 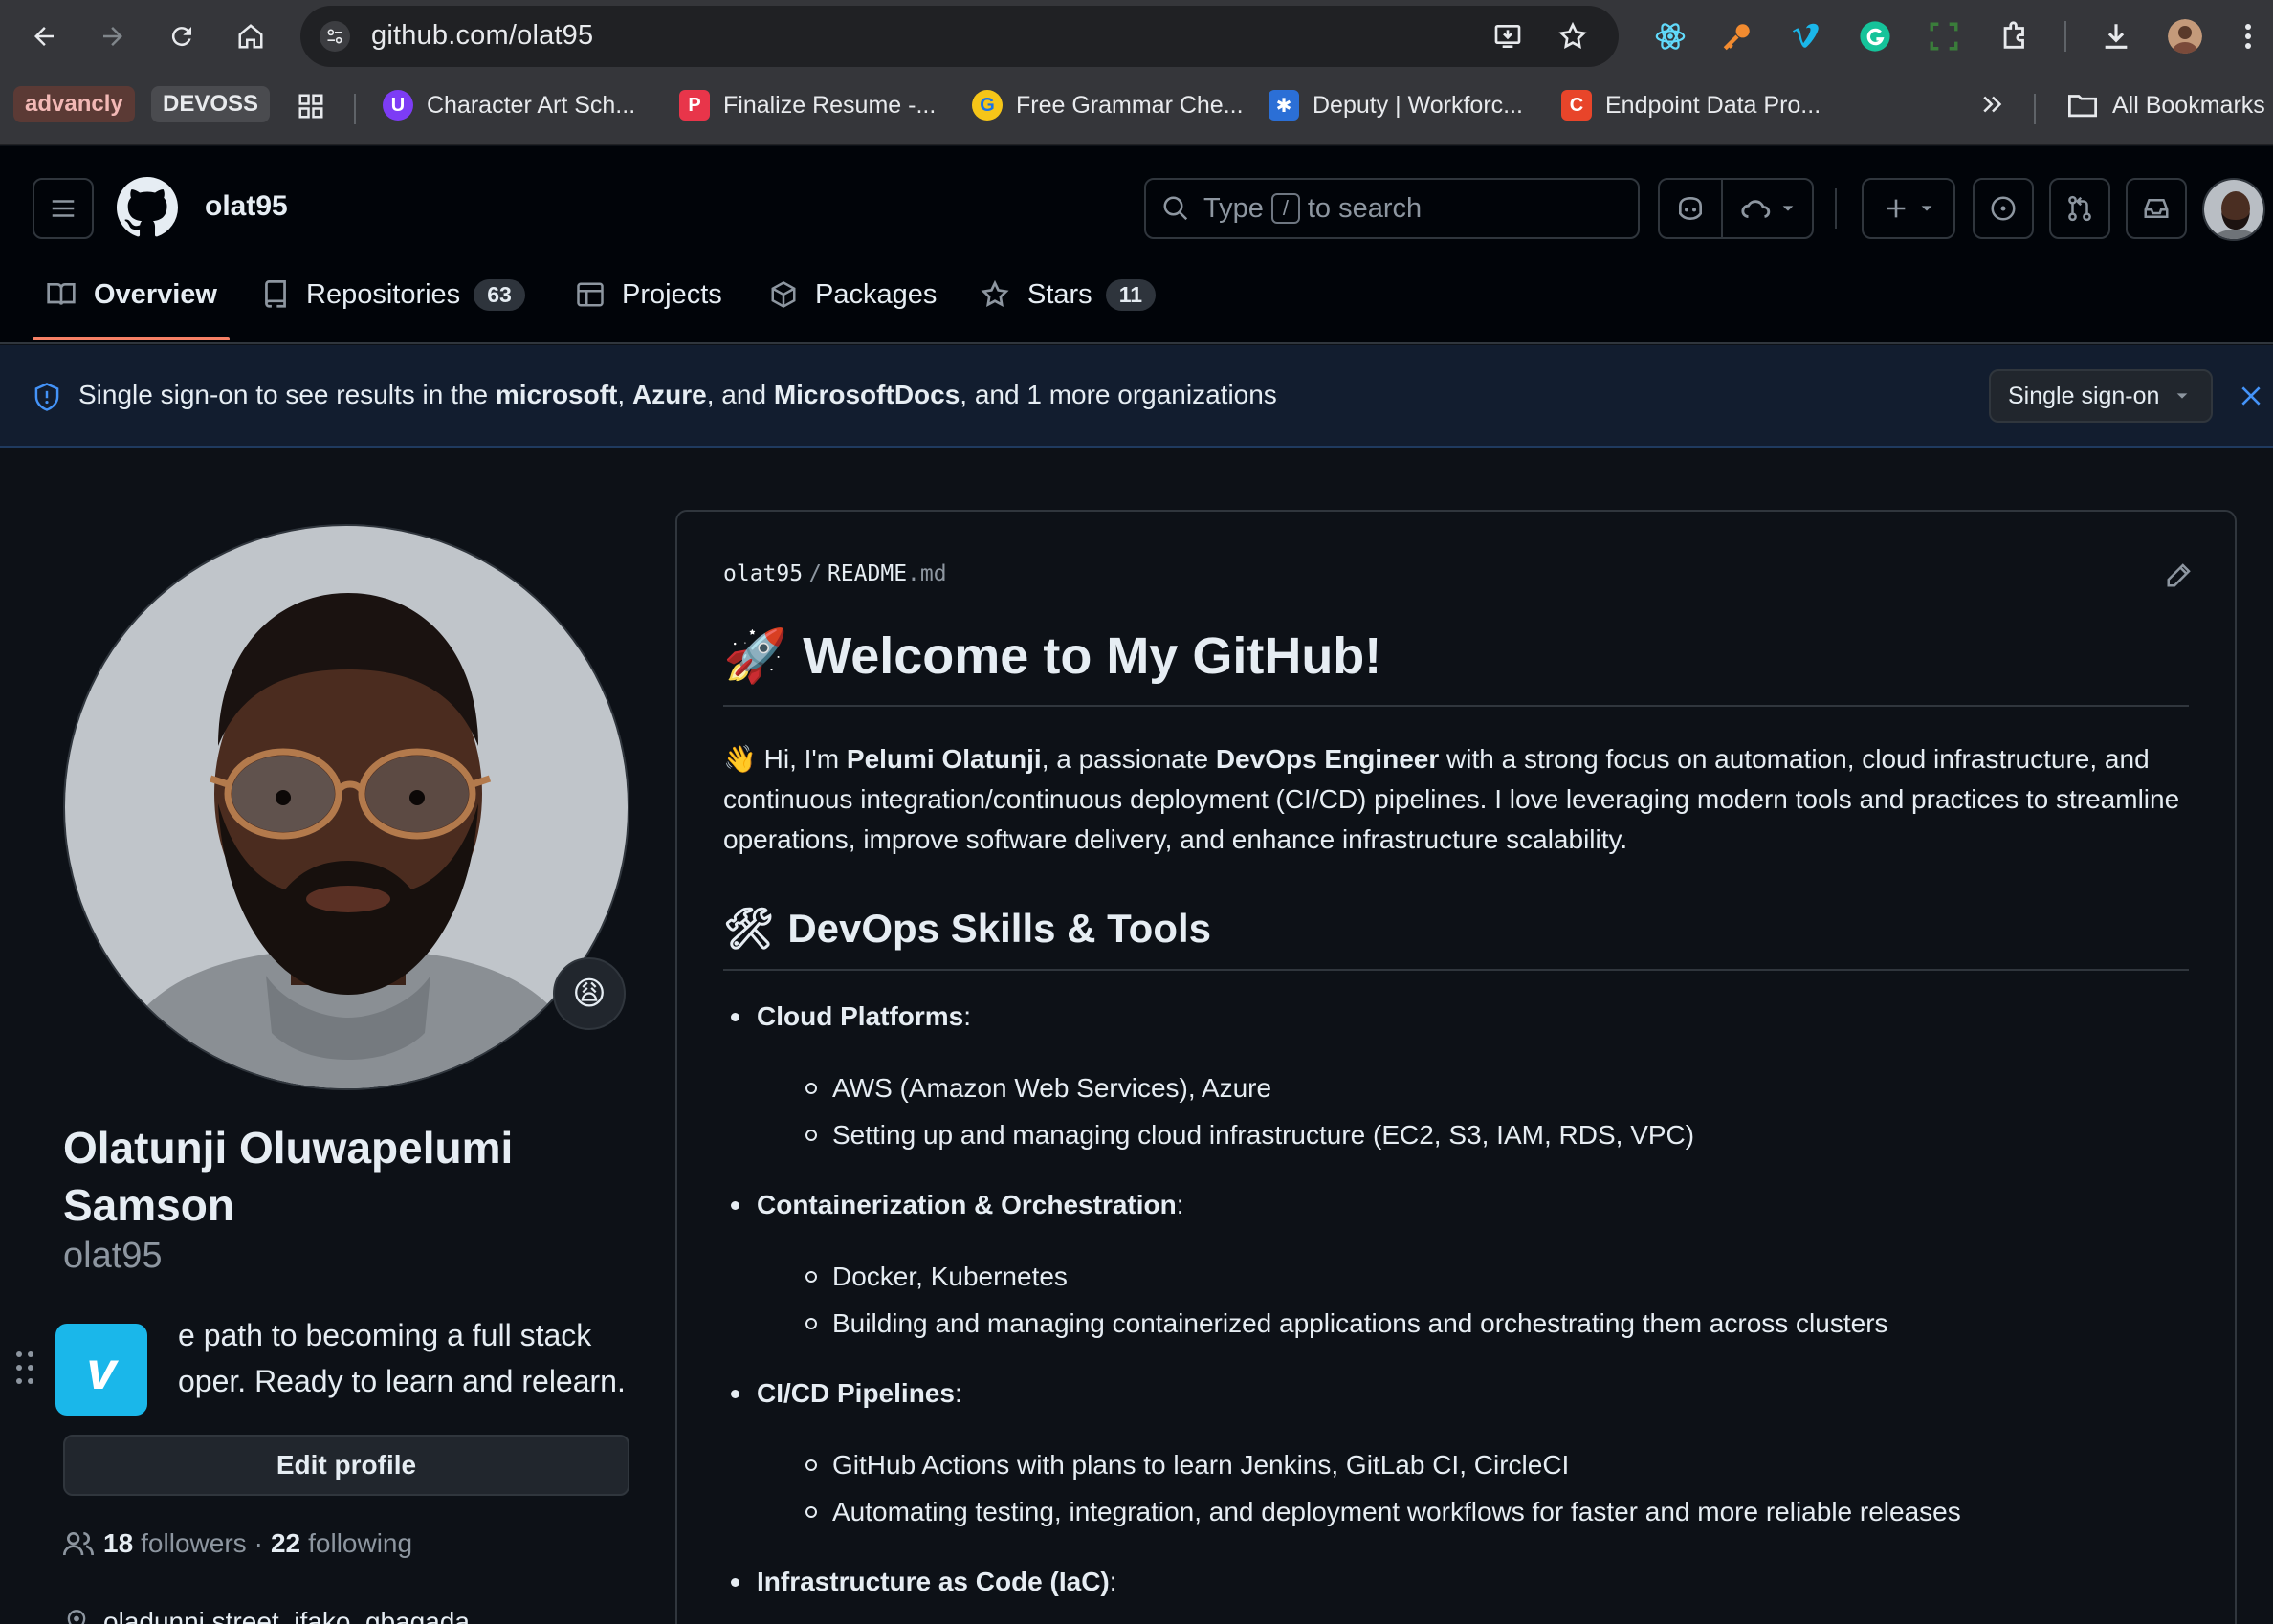 I want to click on tab-packages: Packages, so click(x=853, y=295).